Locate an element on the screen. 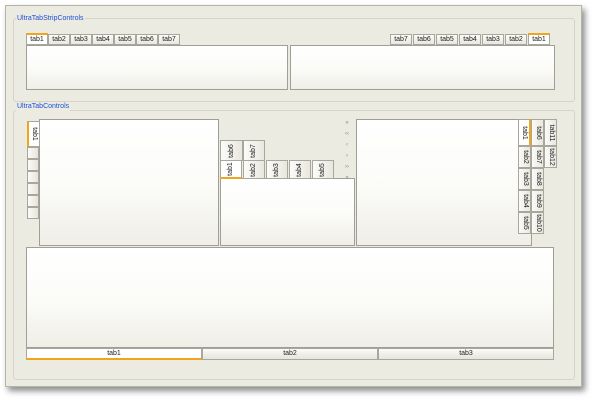 Image resolution: width=595 pixels, height=401 pixels. right-tab-tab5: tab5 is located at coordinates (524, 223).